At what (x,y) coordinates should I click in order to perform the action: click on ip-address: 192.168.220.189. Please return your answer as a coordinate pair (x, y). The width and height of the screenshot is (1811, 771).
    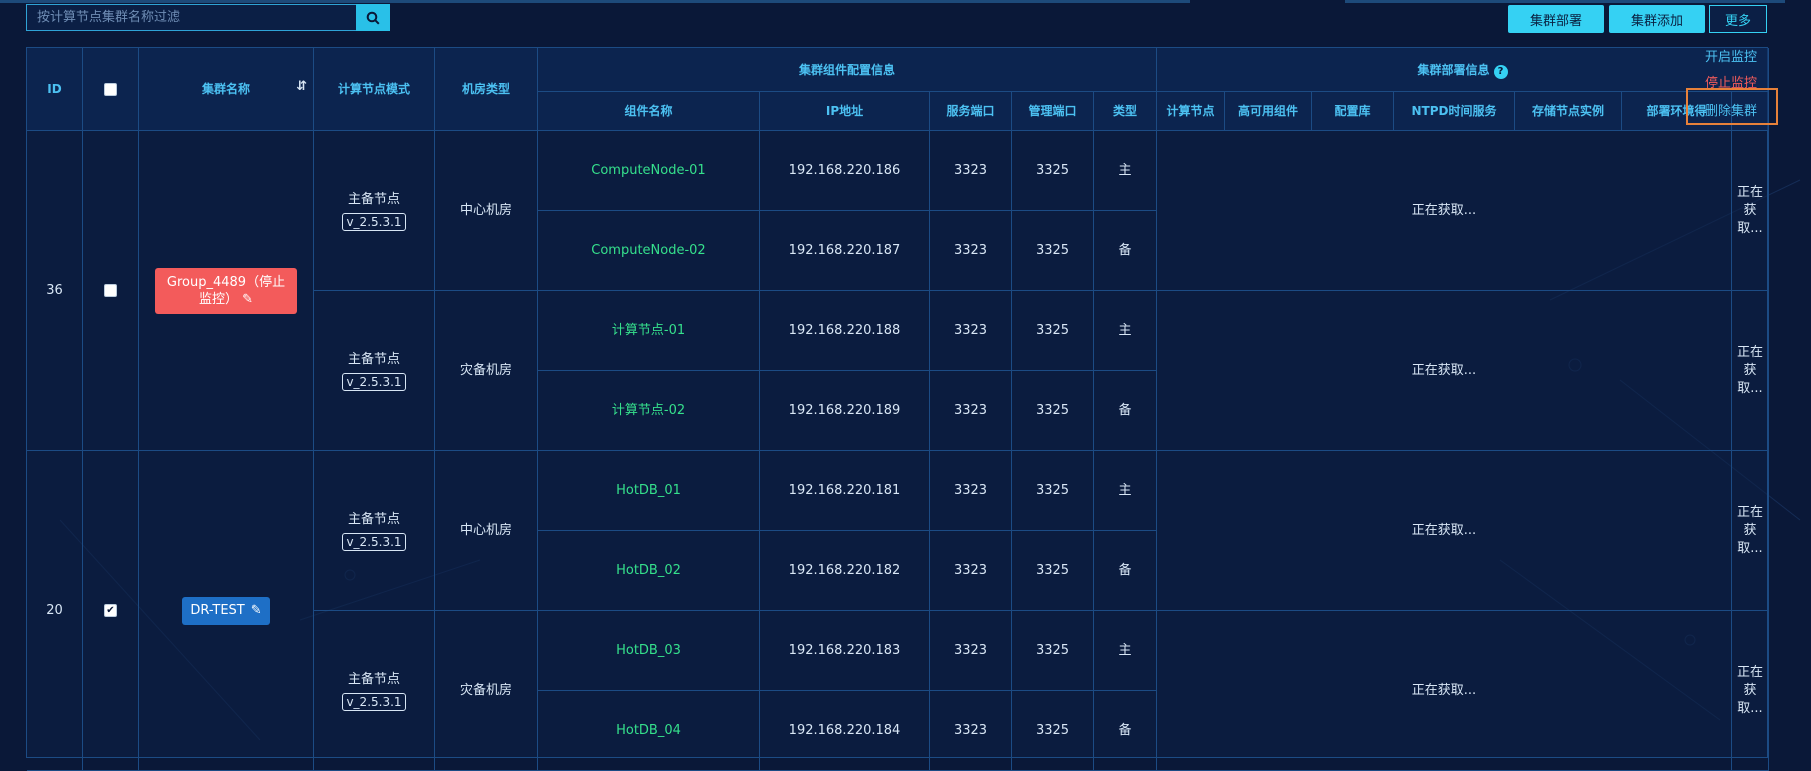
    Looking at the image, I should click on (845, 411).